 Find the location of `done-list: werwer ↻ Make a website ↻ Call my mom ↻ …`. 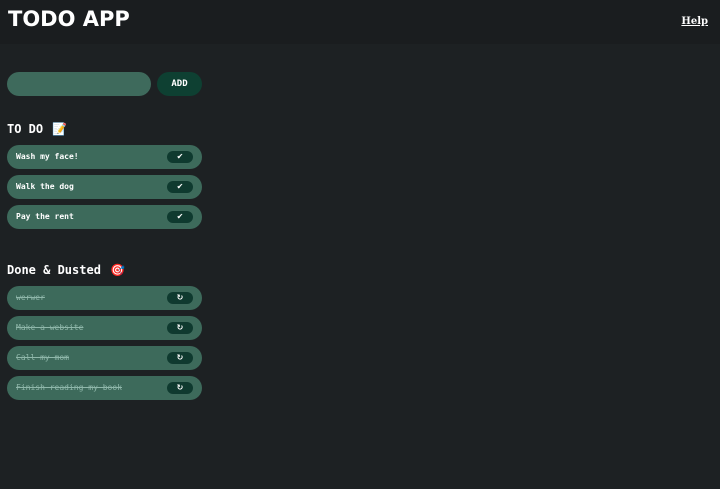

done-list: werwer ↻ Make a website ↻ Call my mom ↻ … is located at coordinates (104, 346).